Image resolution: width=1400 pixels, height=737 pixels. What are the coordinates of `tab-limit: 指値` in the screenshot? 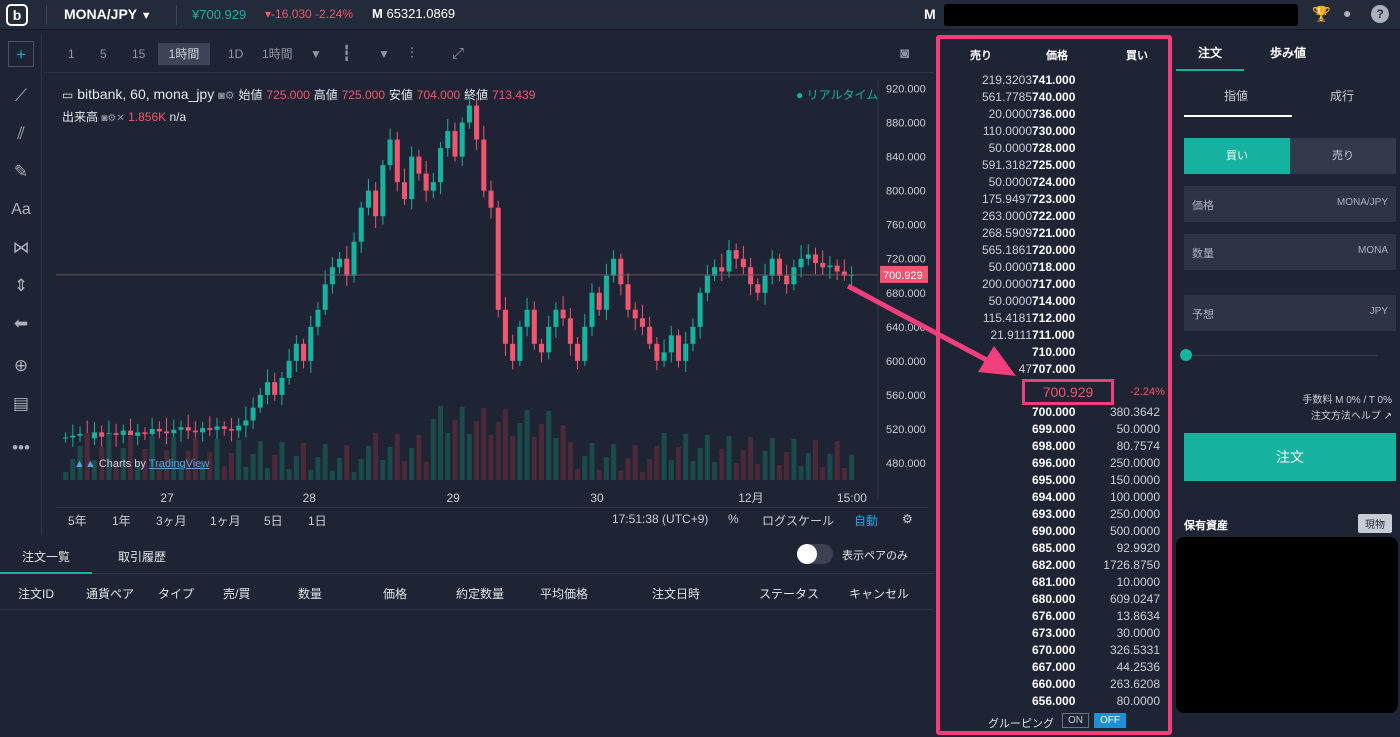 It's located at (1236, 95).